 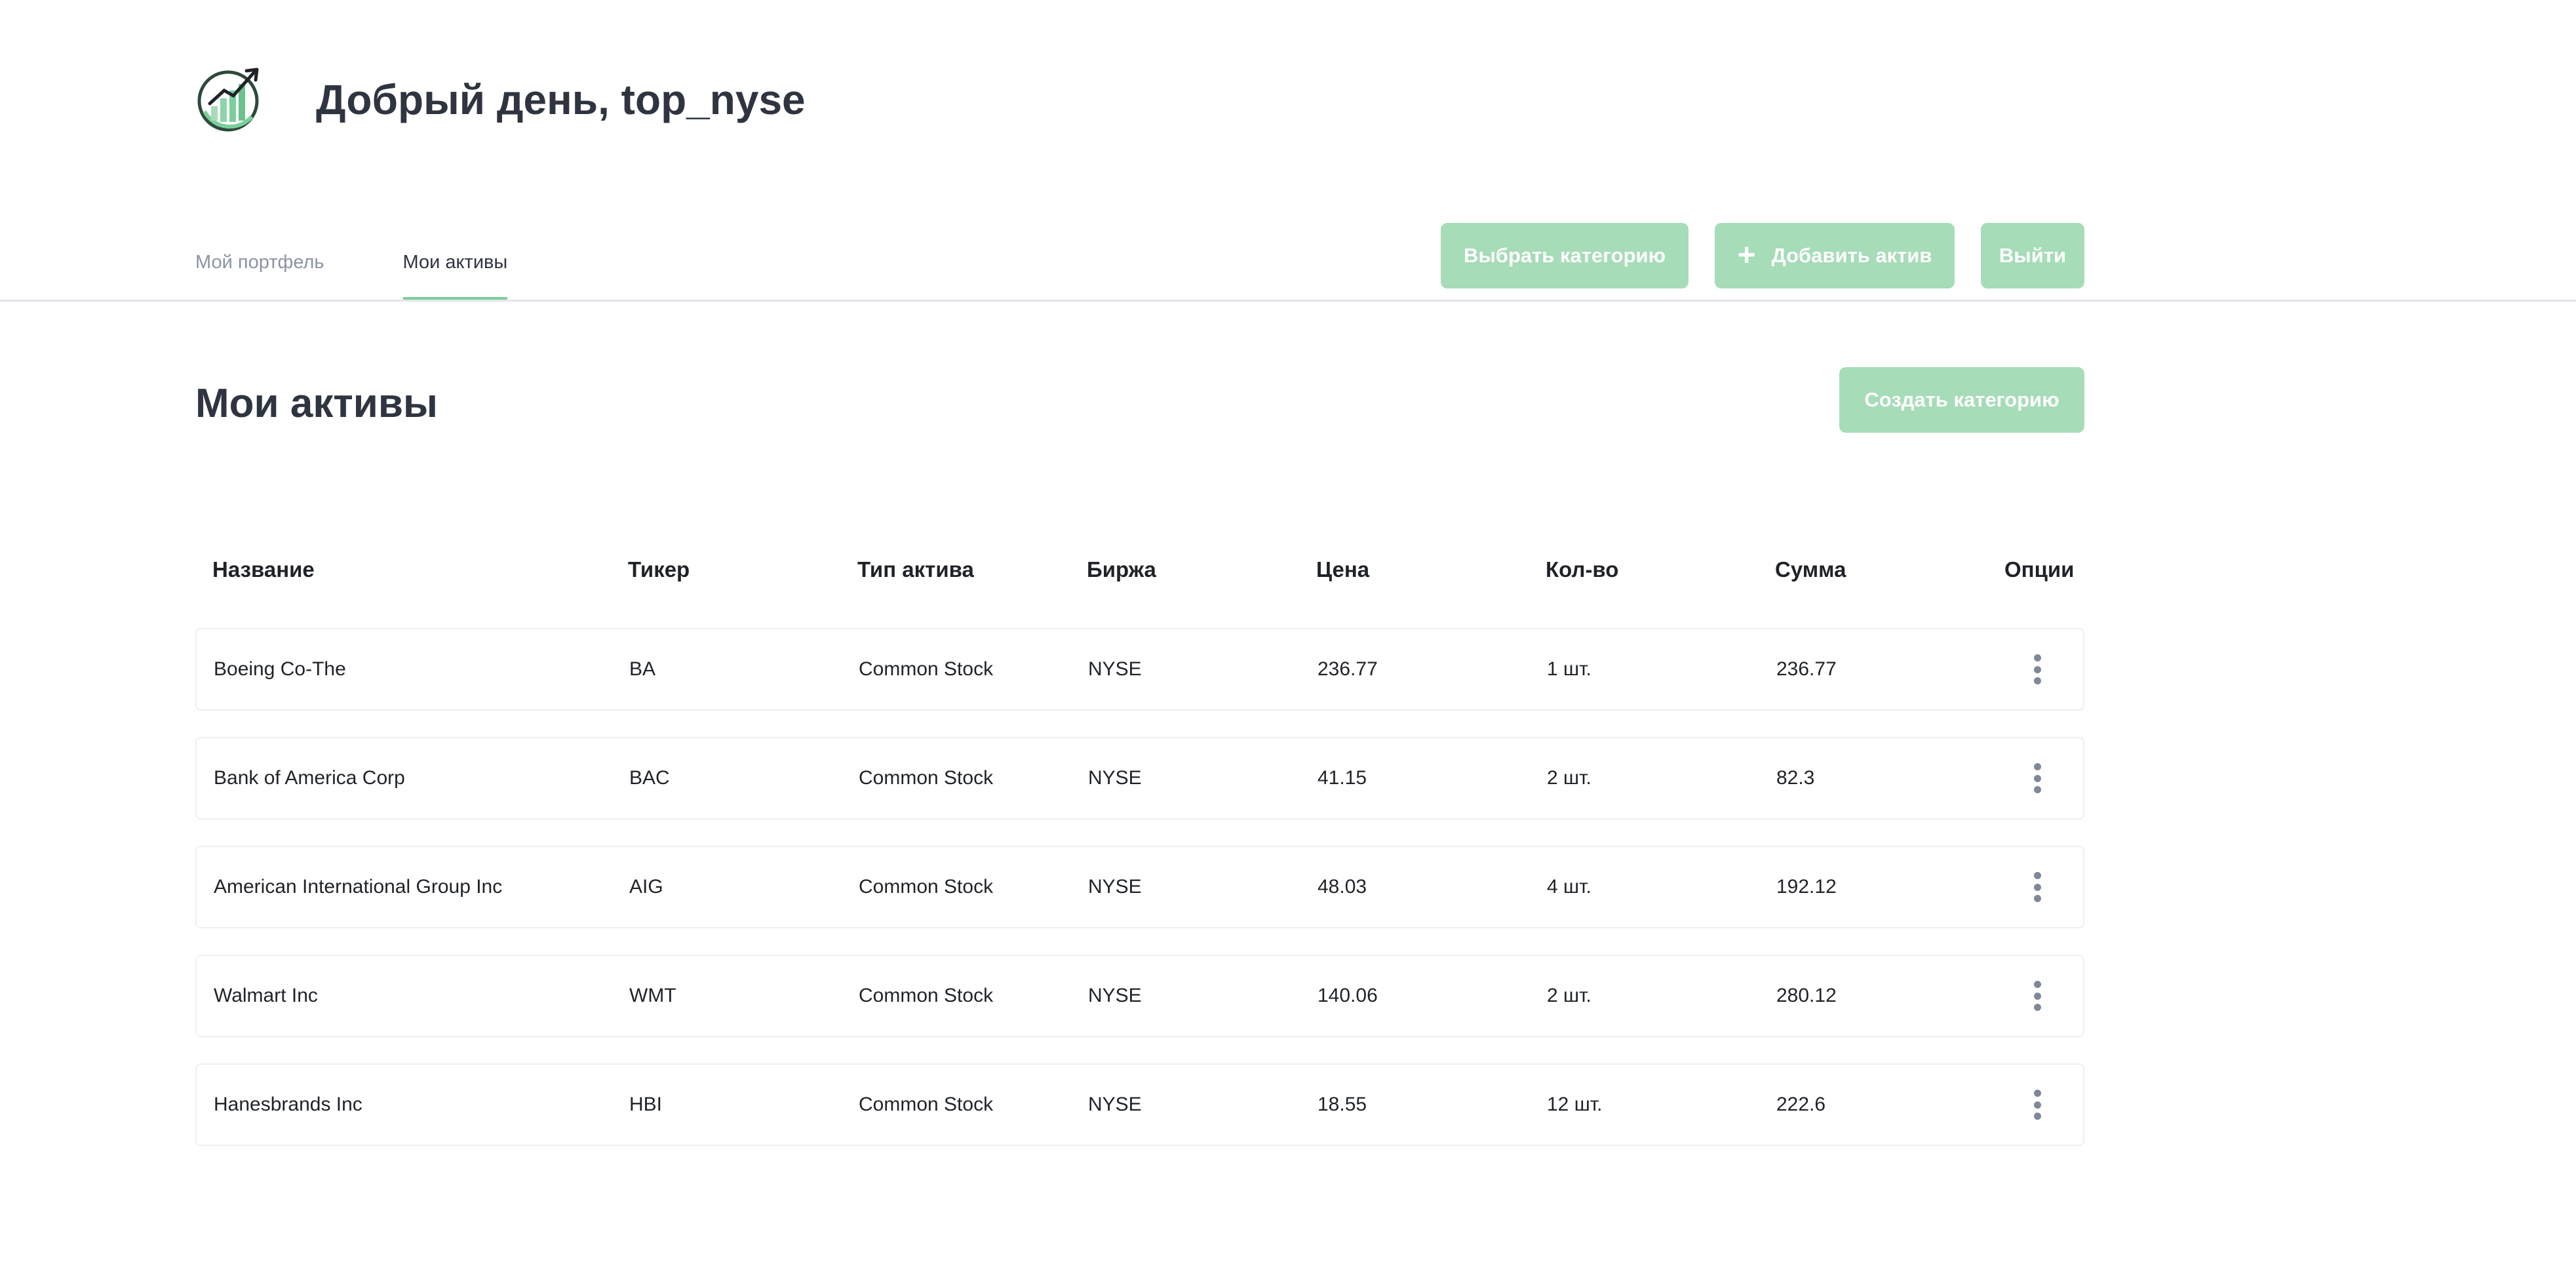 What do you see at coordinates (642, 669) in the screenshot?
I see `cell-ticker: BA` at bounding box center [642, 669].